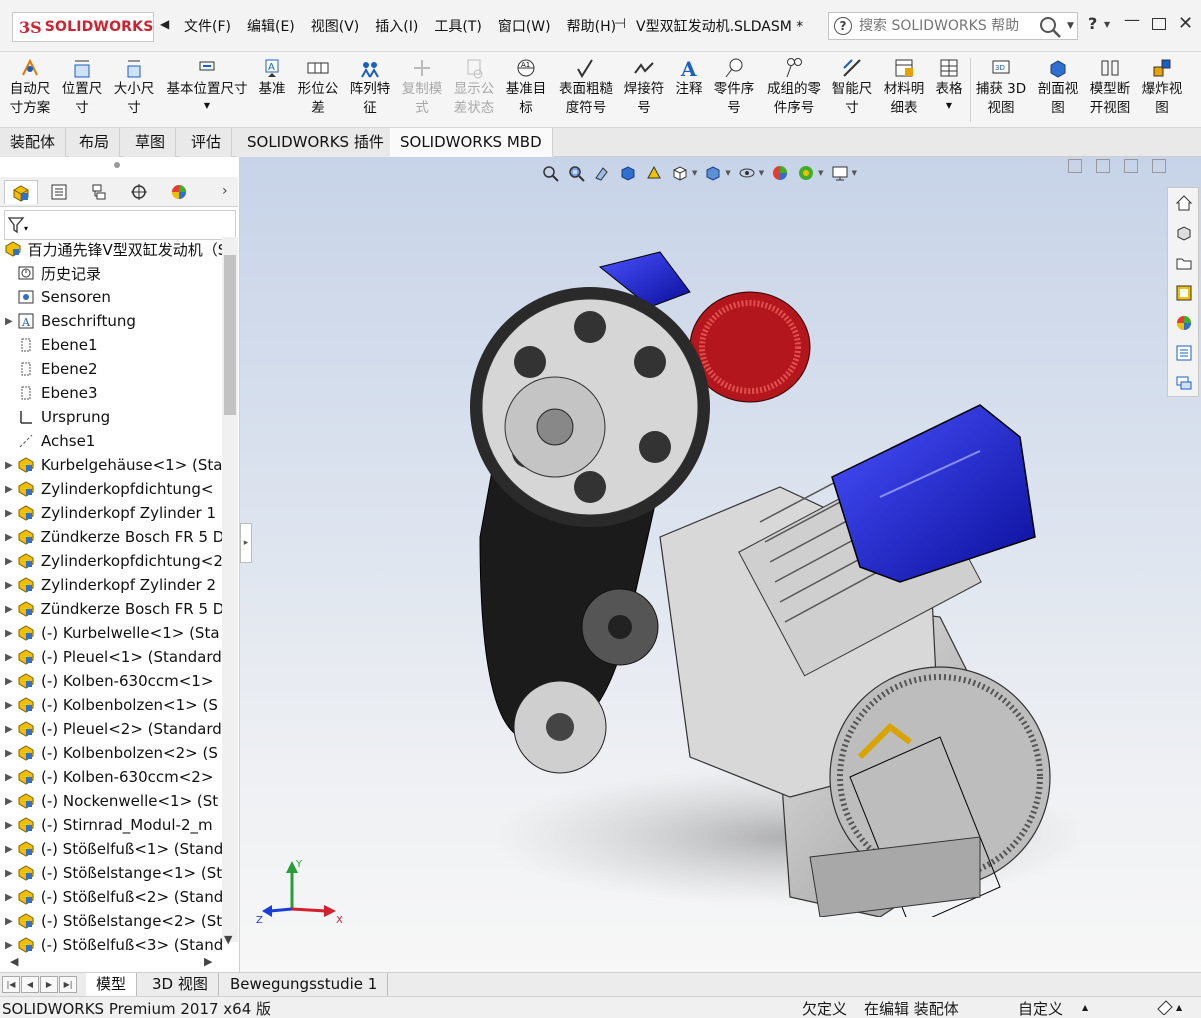 The width and height of the screenshot is (1201, 1018). I want to click on tree-item: ▶ (-) Stößelfuß<1> (Stand, so click(111, 849).